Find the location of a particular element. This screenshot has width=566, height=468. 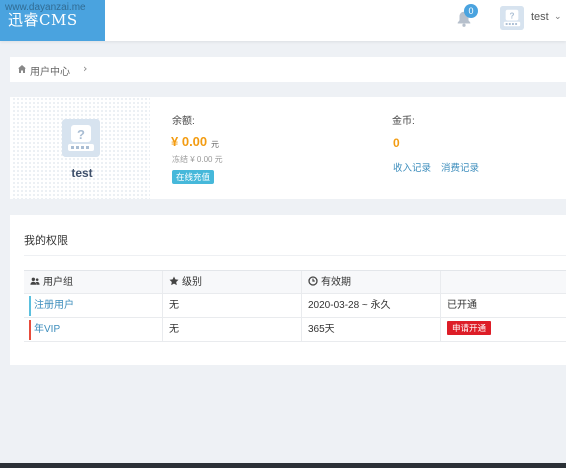

recharge-button: 在线充值 is located at coordinates (193, 177).